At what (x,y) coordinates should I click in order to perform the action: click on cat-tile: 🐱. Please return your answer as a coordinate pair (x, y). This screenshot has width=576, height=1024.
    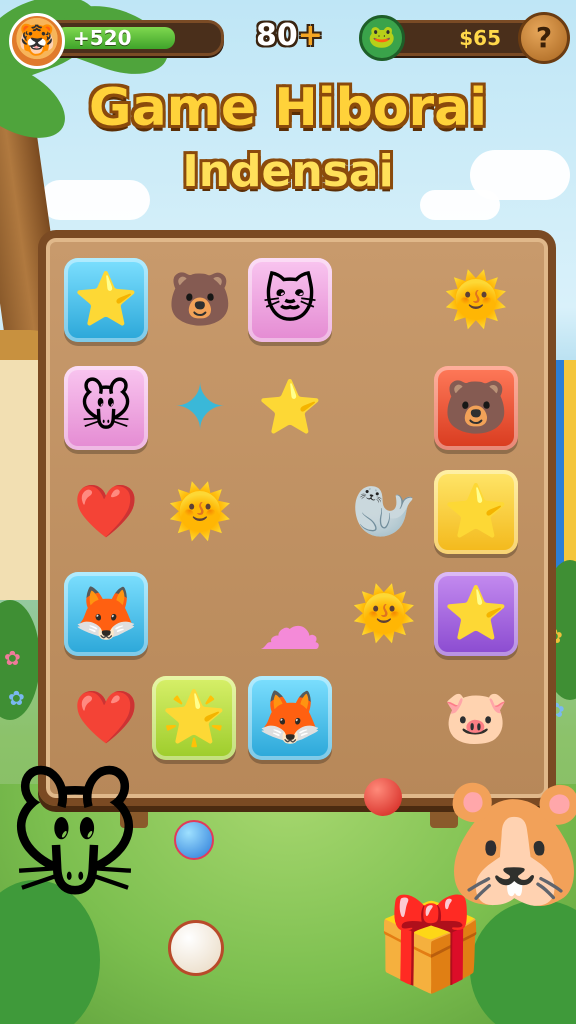
    Looking at the image, I should click on (290, 300).